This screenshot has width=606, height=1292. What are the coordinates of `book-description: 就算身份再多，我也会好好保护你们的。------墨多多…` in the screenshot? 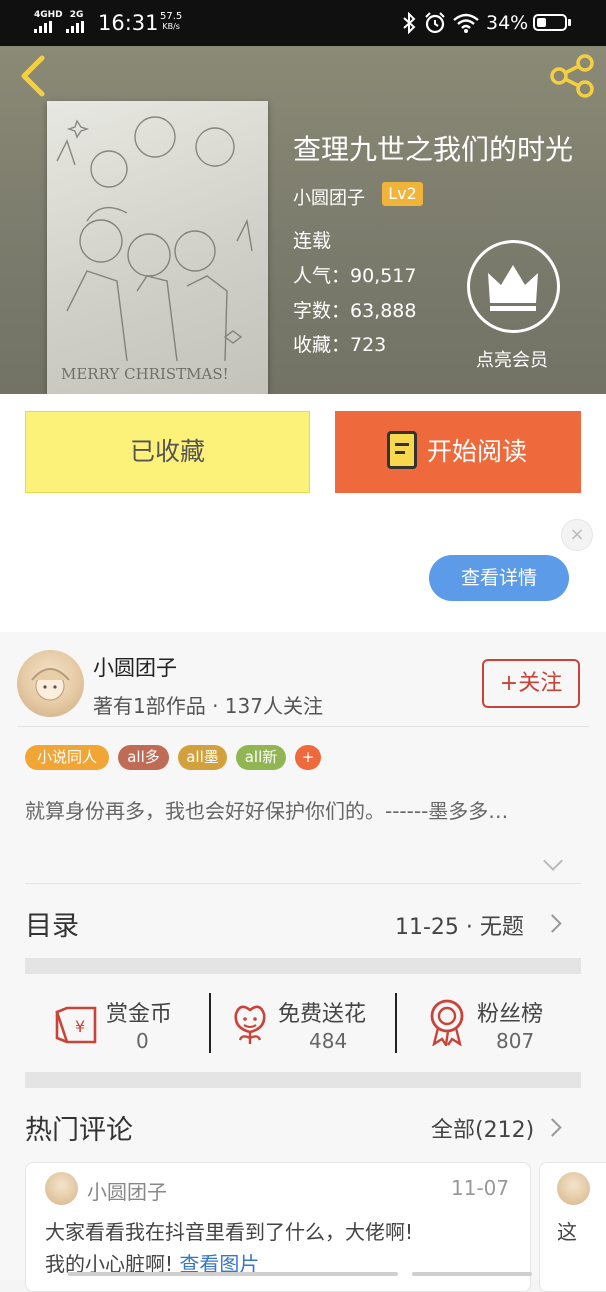 It's located at (300, 811).